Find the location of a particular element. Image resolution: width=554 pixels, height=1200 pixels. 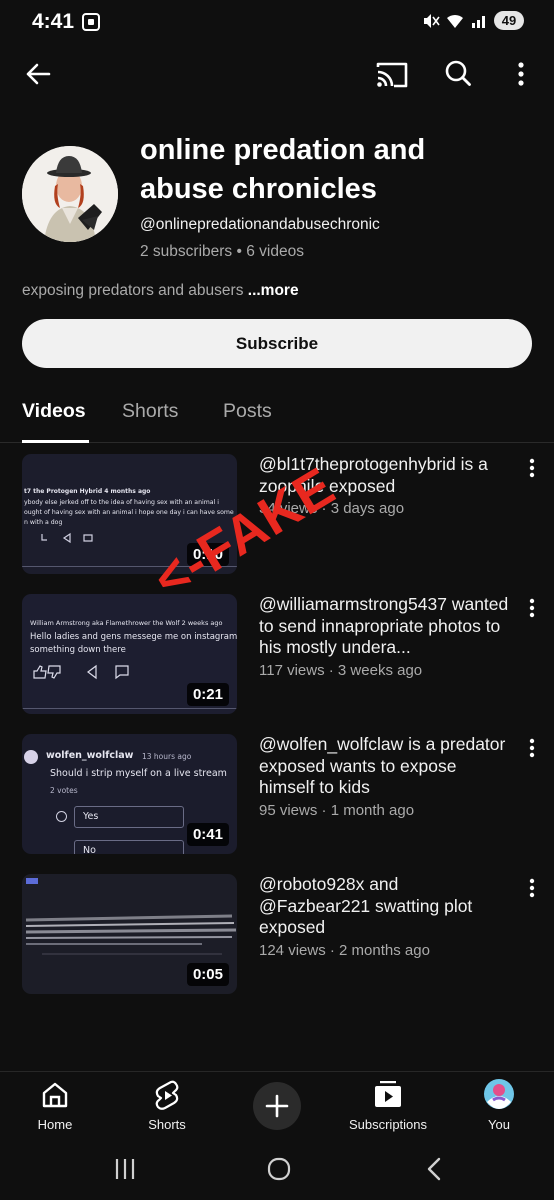

bottom-navigation: Home Shorts Subscriptions You is located at coordinates (277, 1104).